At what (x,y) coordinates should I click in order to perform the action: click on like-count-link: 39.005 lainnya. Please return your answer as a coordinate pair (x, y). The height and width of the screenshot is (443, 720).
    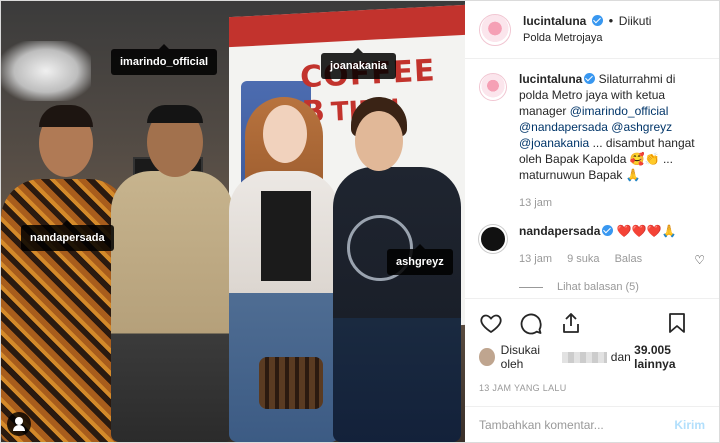
    Looking at the image, I should click on (669, 357).